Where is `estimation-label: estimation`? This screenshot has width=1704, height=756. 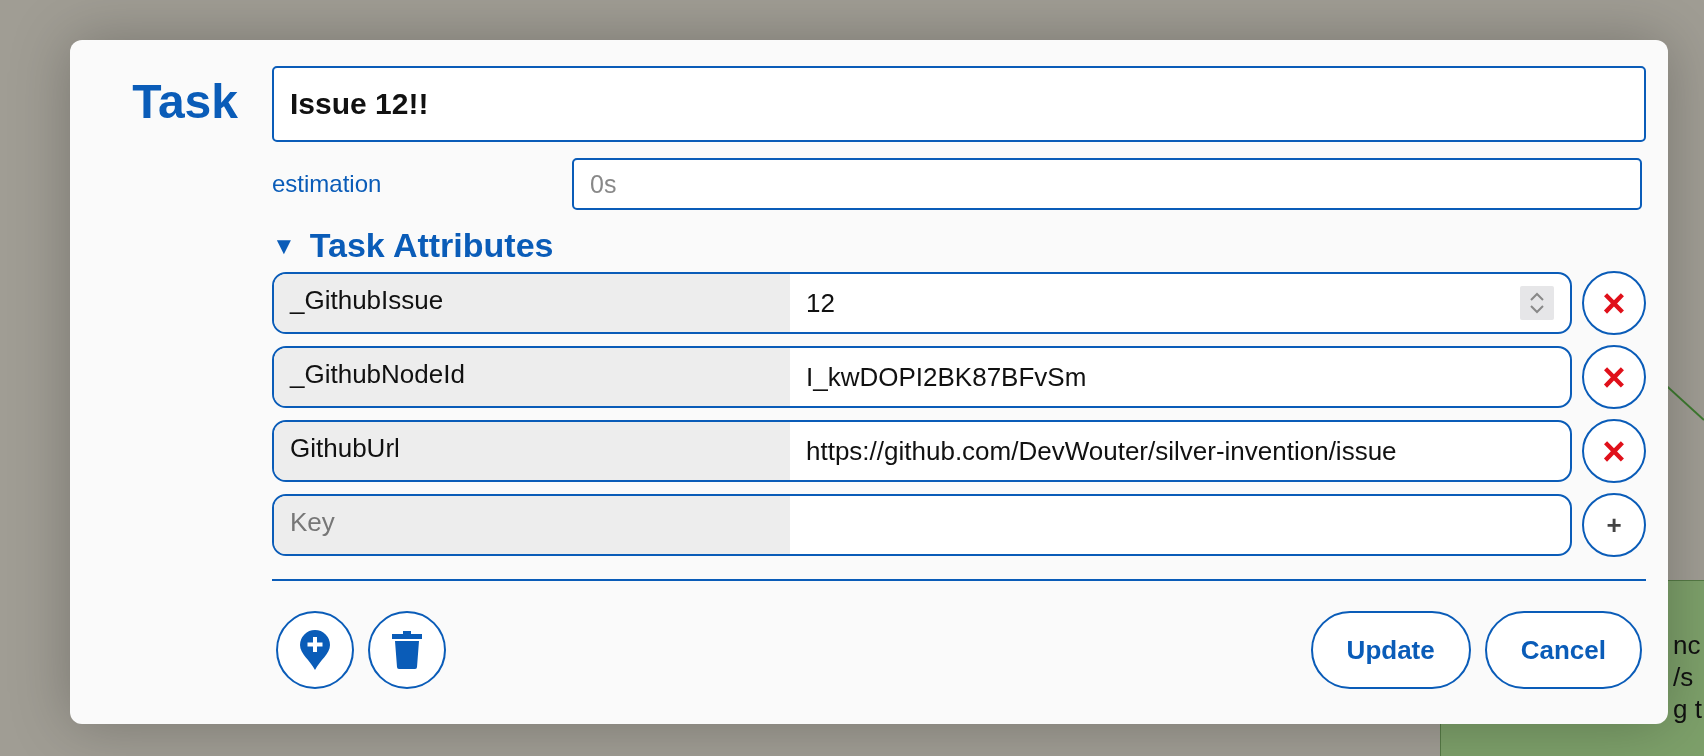 estimation-label: estimation is located at coordinates (327, 184).